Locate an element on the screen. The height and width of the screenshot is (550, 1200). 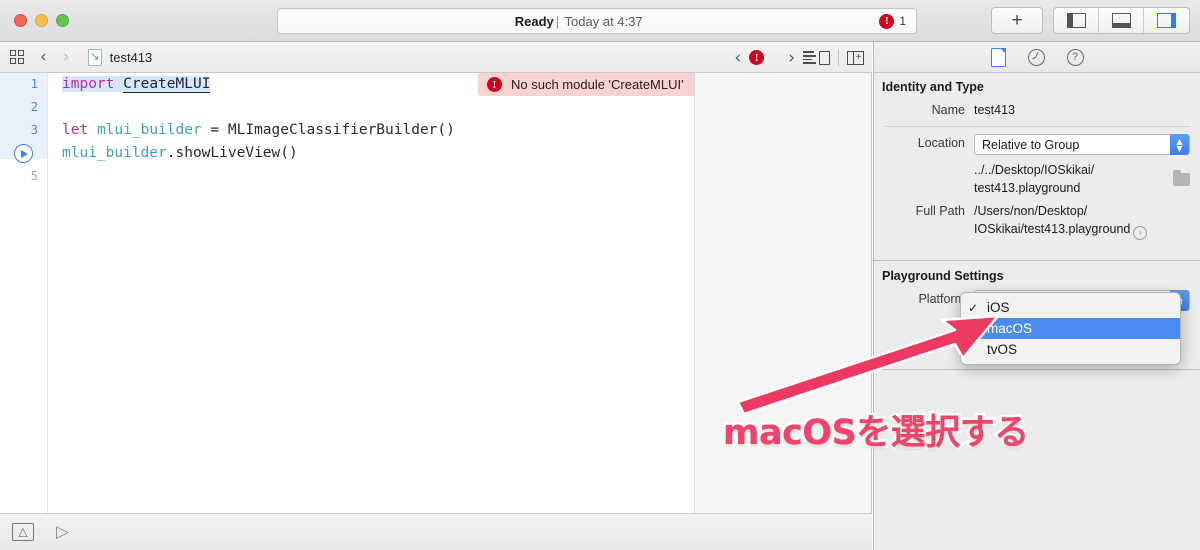
inspector-panel-icon is located at coordinates (1166, 20).